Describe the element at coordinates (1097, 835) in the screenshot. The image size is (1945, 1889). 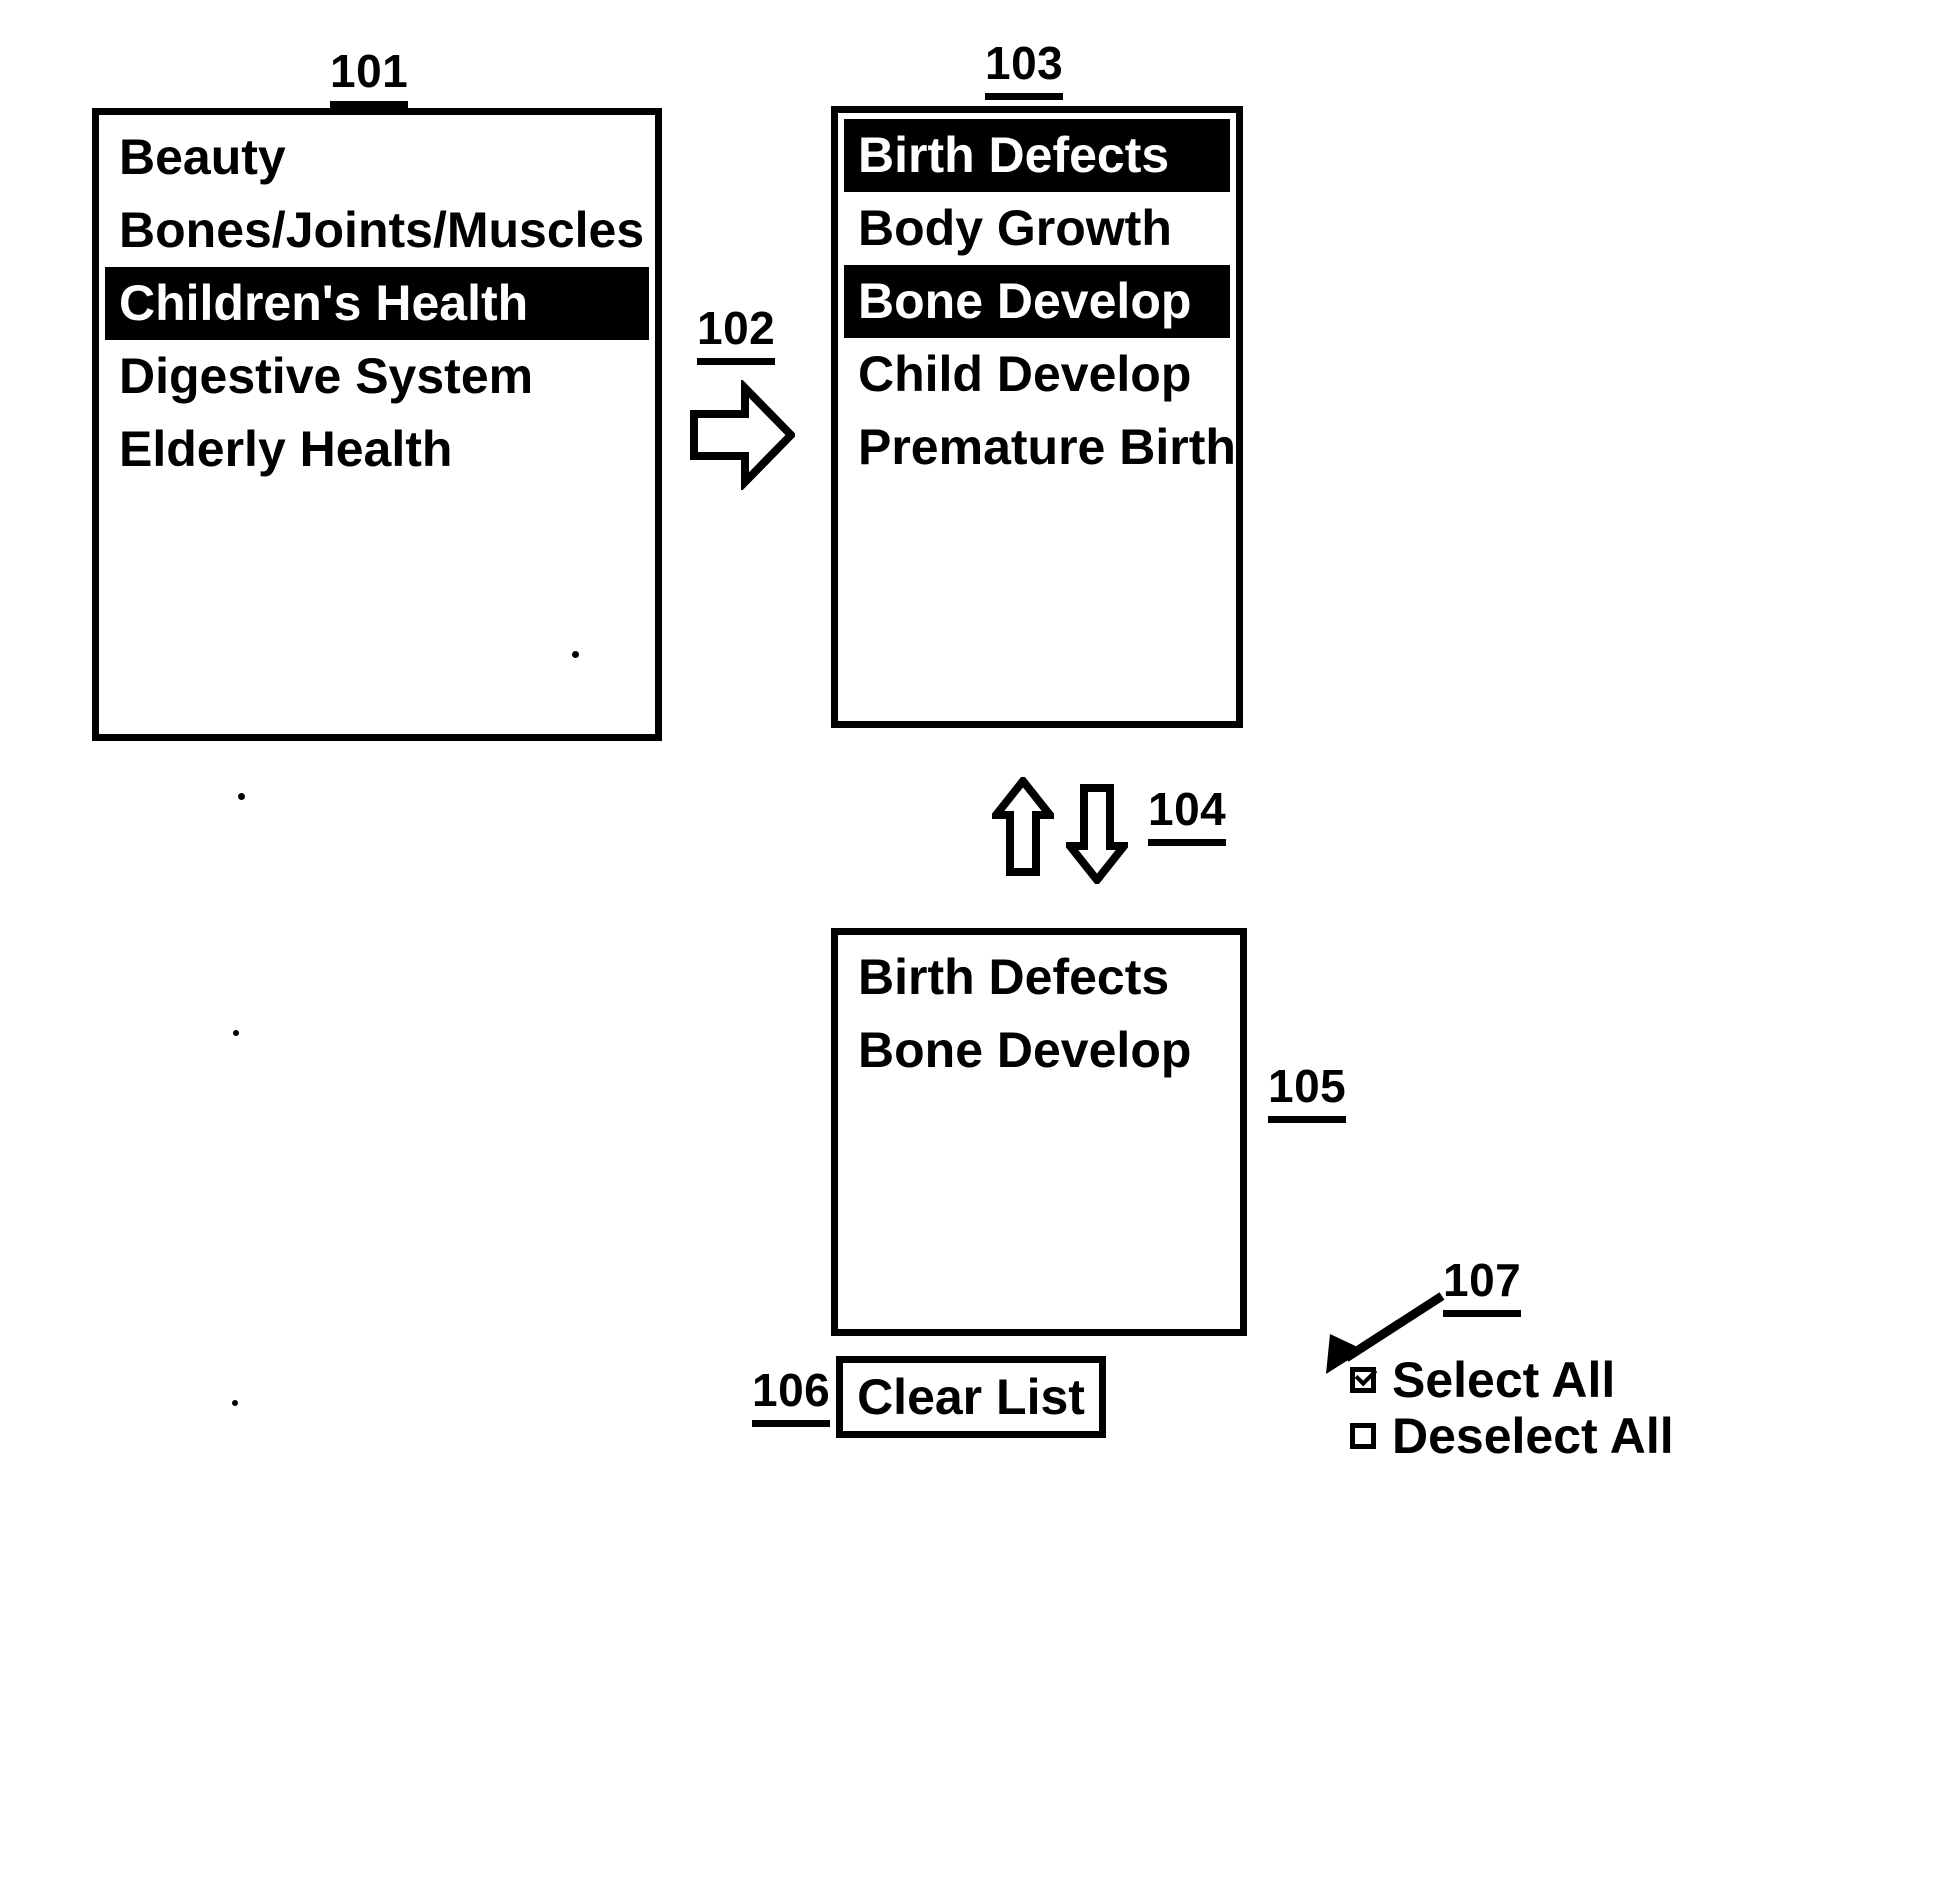
I see `block-arrow-down-icon` at that location.